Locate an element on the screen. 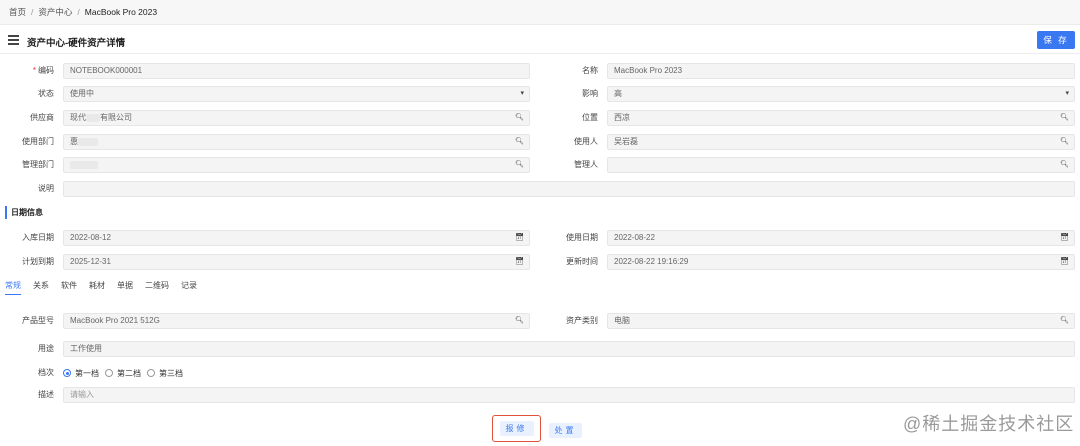 This screenshot has width=1080, height=446. required-asterisk: * is located at coordinates (34, 70).